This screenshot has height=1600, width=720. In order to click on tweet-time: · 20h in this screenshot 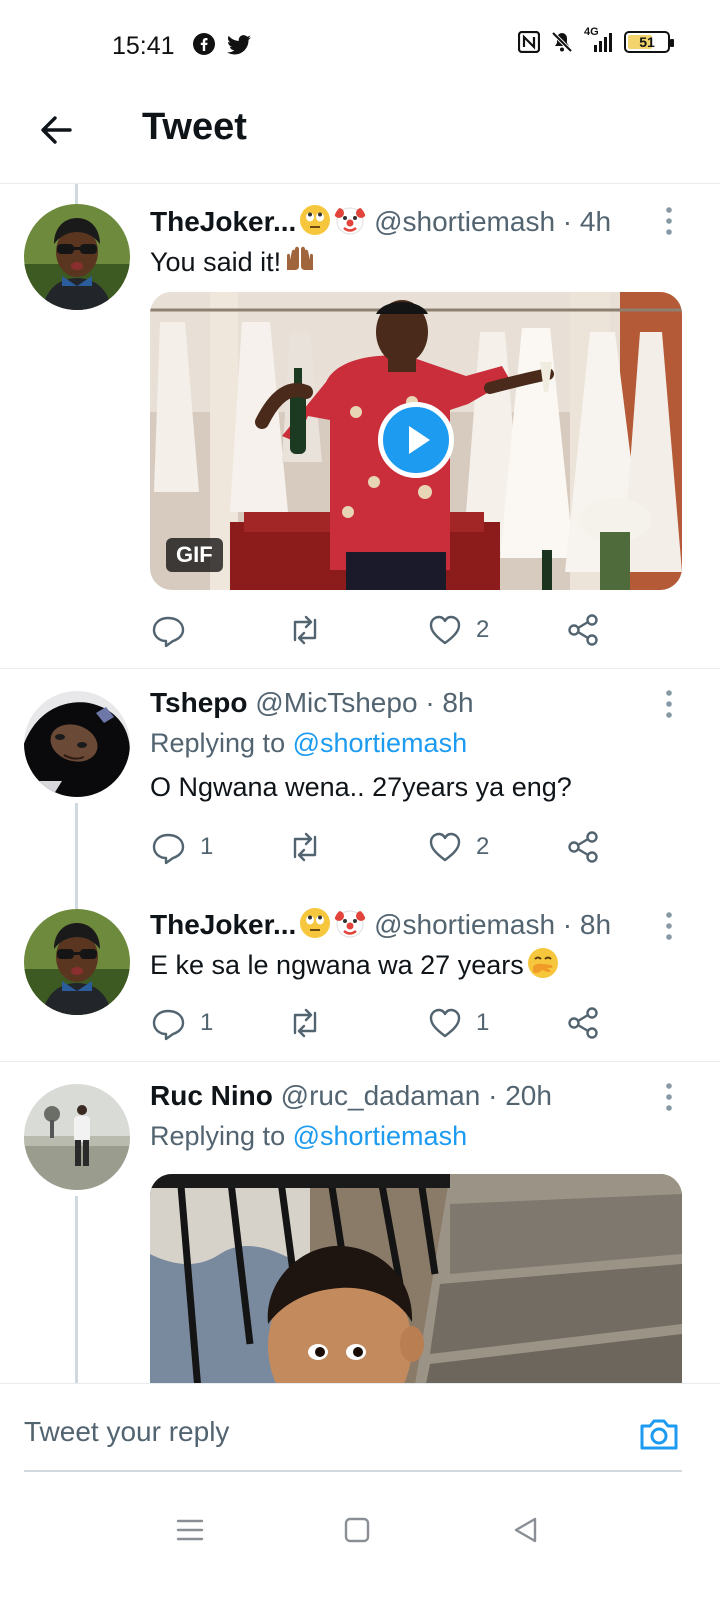, I will do `click(520, 1095)`.